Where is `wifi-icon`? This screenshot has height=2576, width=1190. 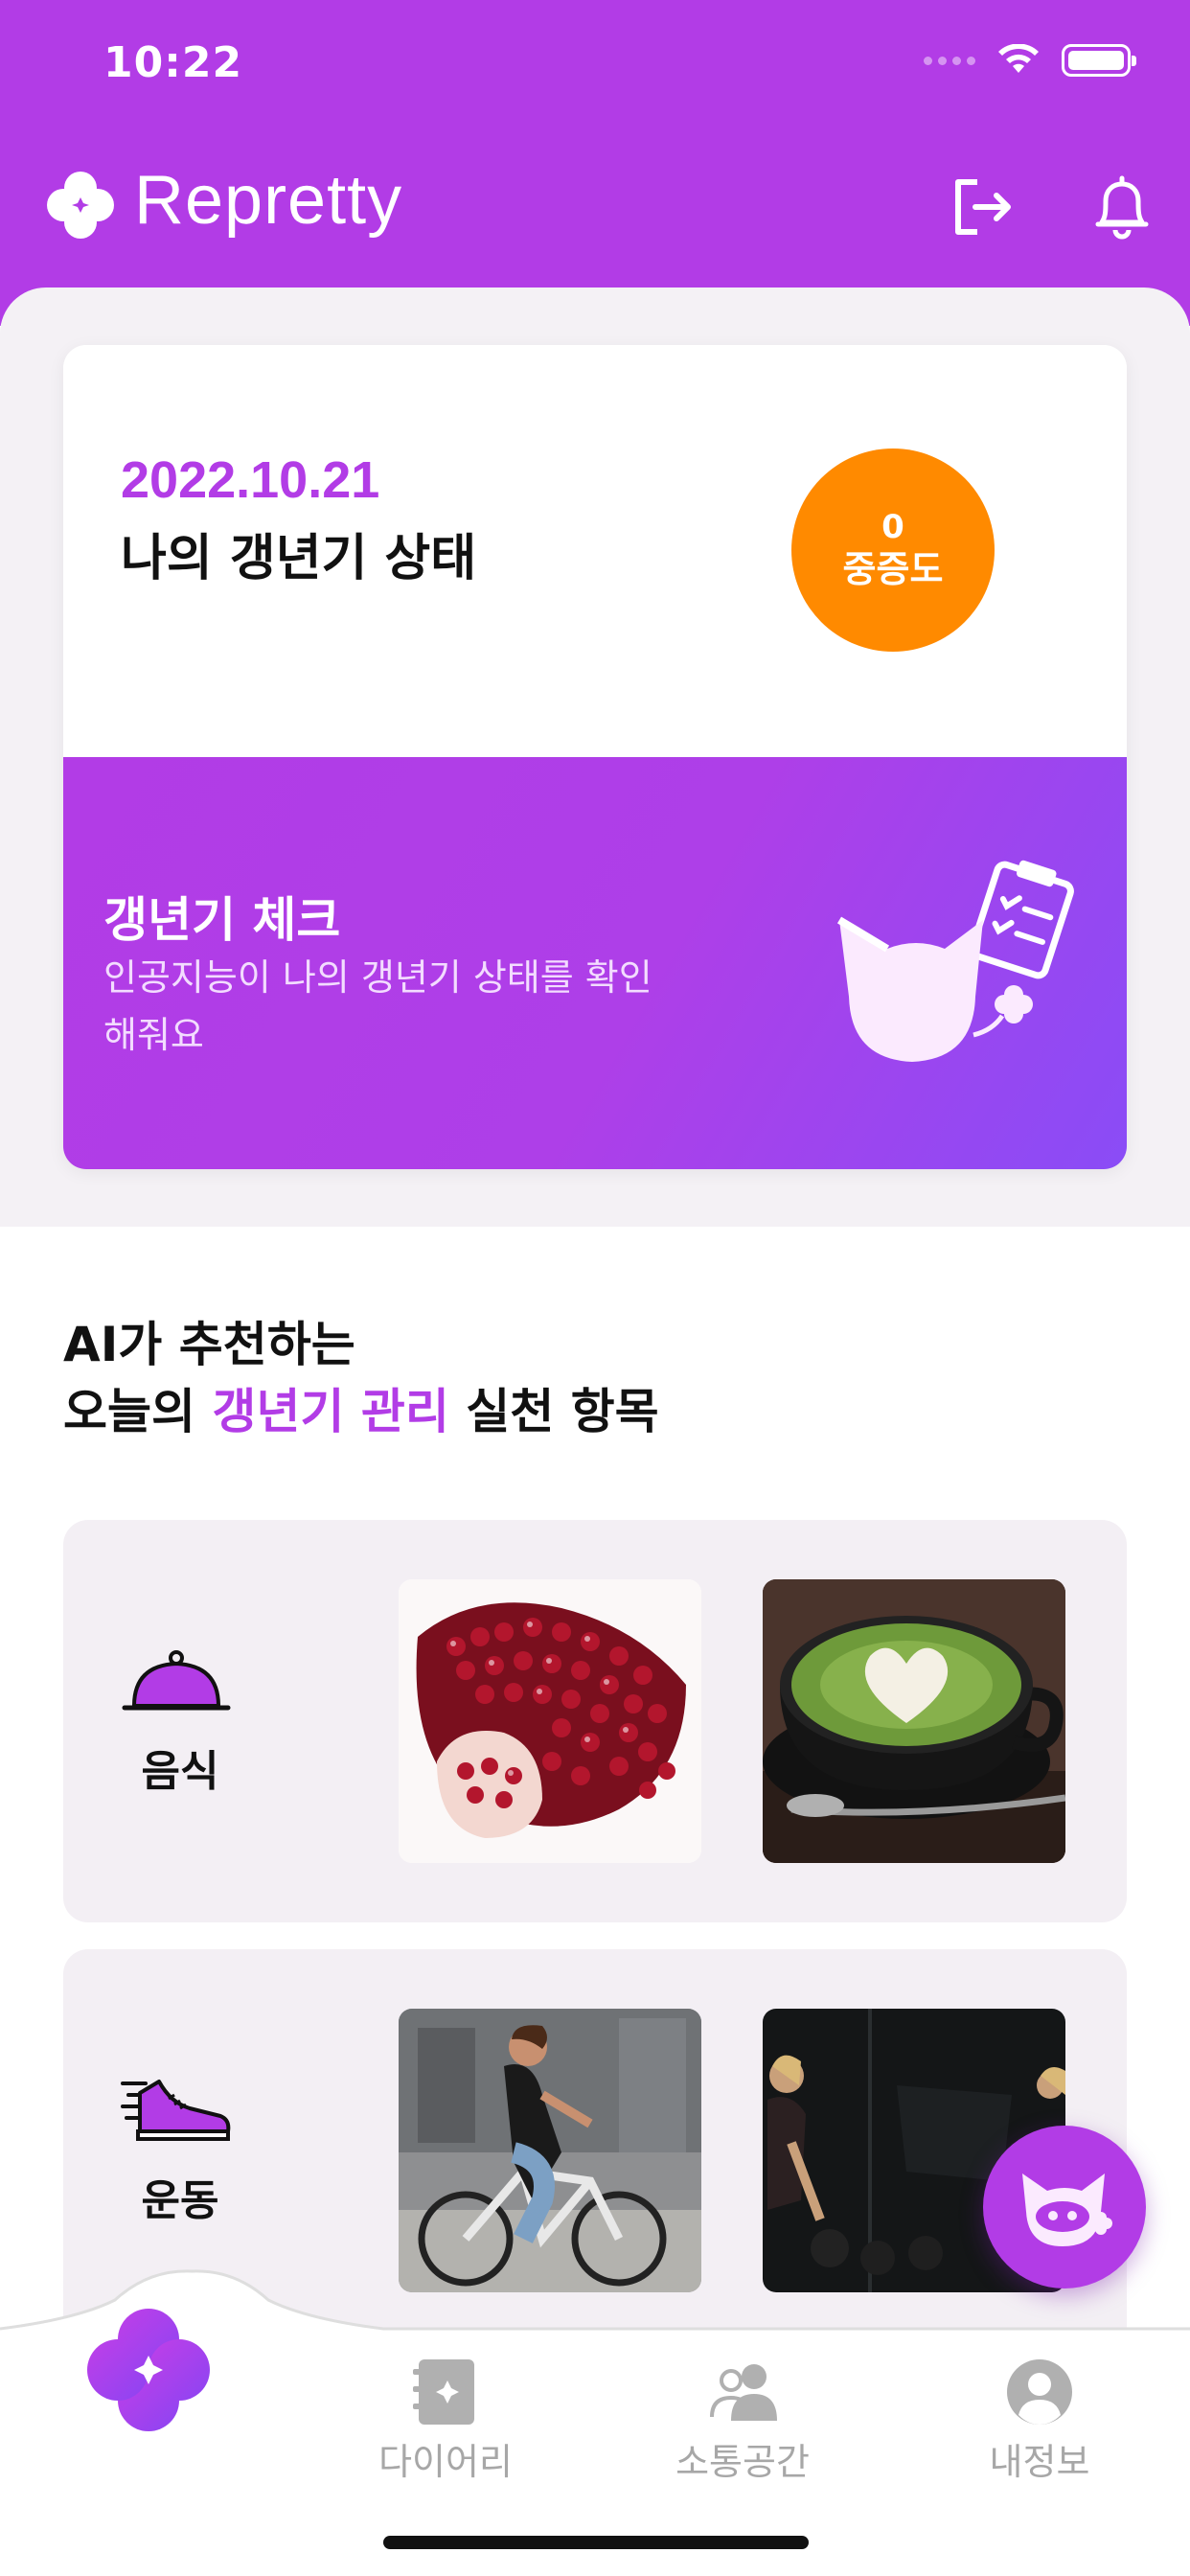
wifi-icon is located at coordinates (1018, 58).